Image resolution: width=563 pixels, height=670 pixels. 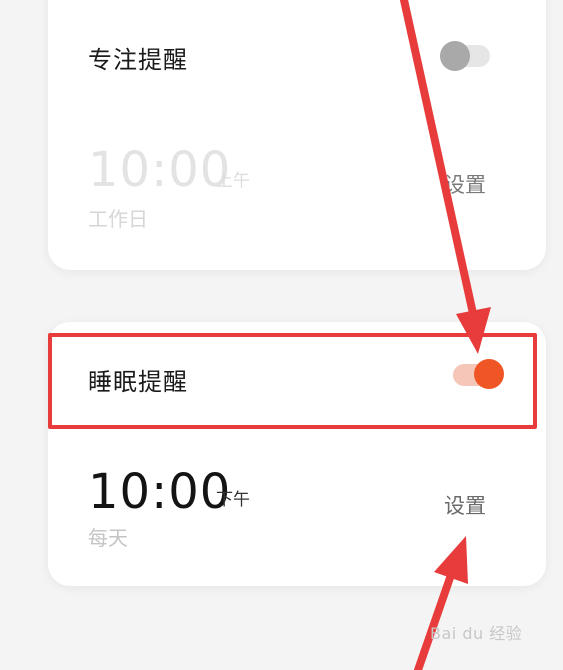 What do you see at coordinates (445, 177) in the screenshot?
I see `annotation-arrow-top` at bounding box center [445, 177].